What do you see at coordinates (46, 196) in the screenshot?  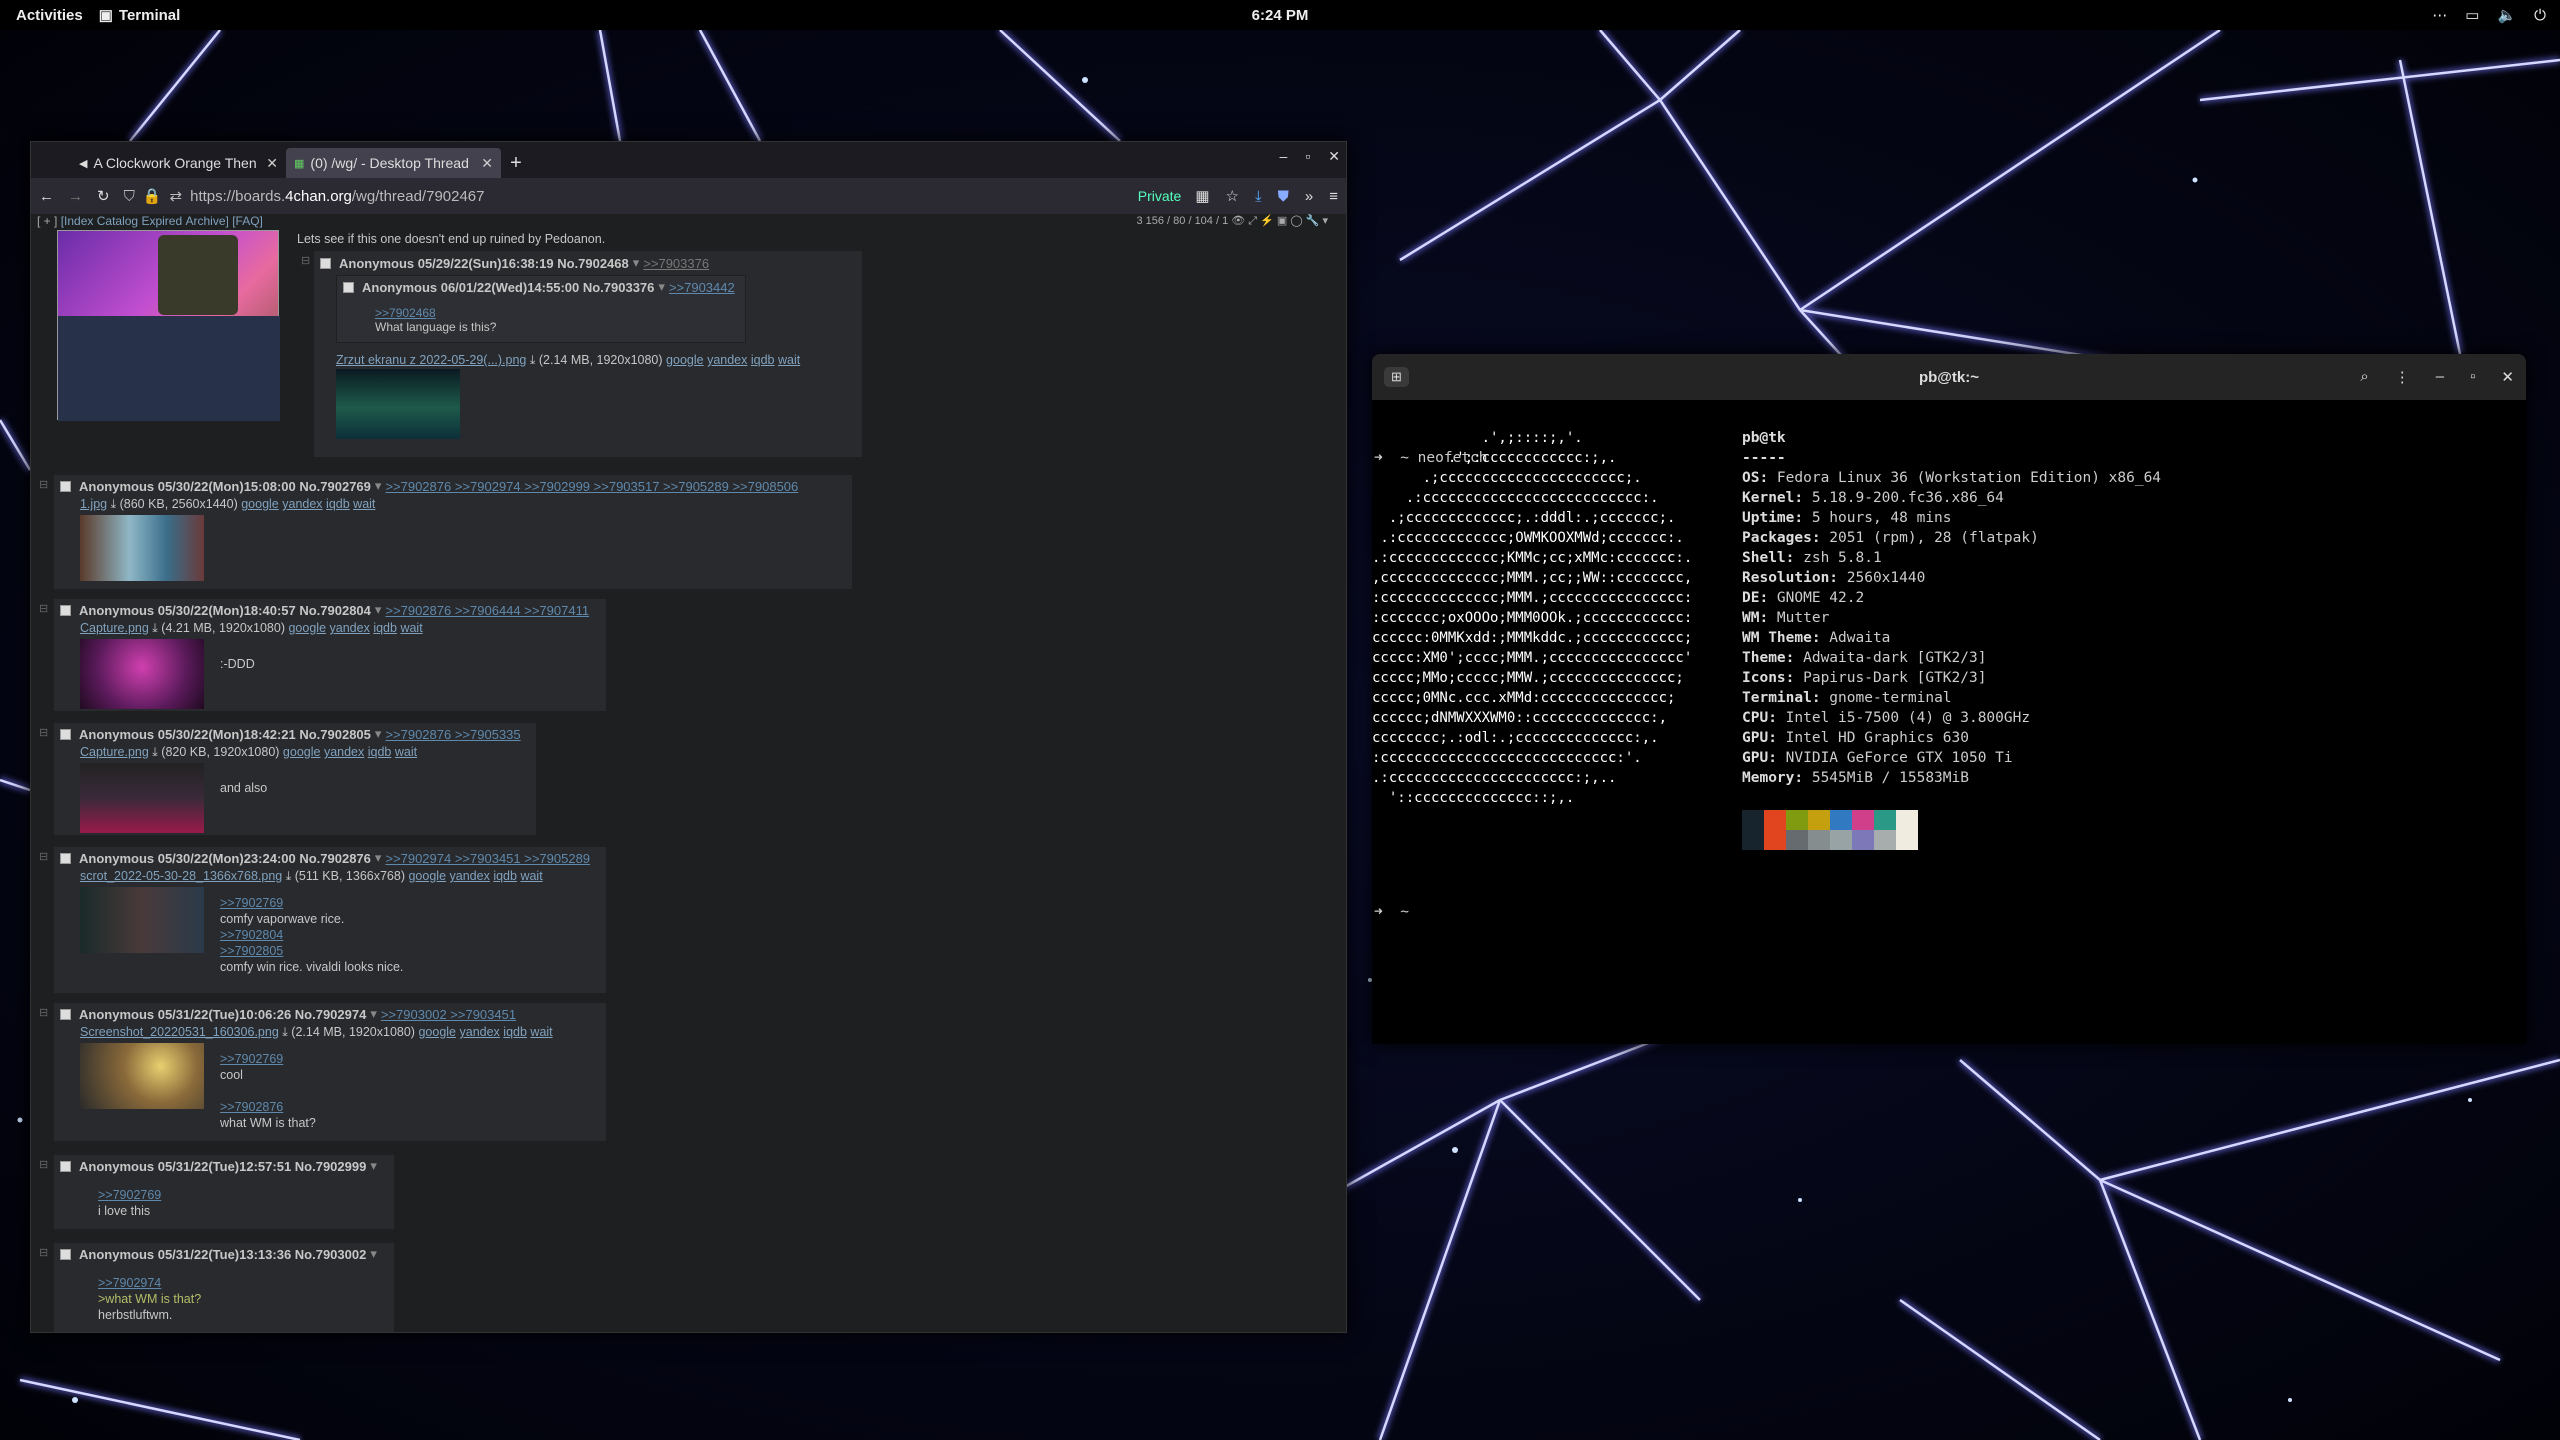 I see `back-icon: ←` at bounding box center [46, 196].